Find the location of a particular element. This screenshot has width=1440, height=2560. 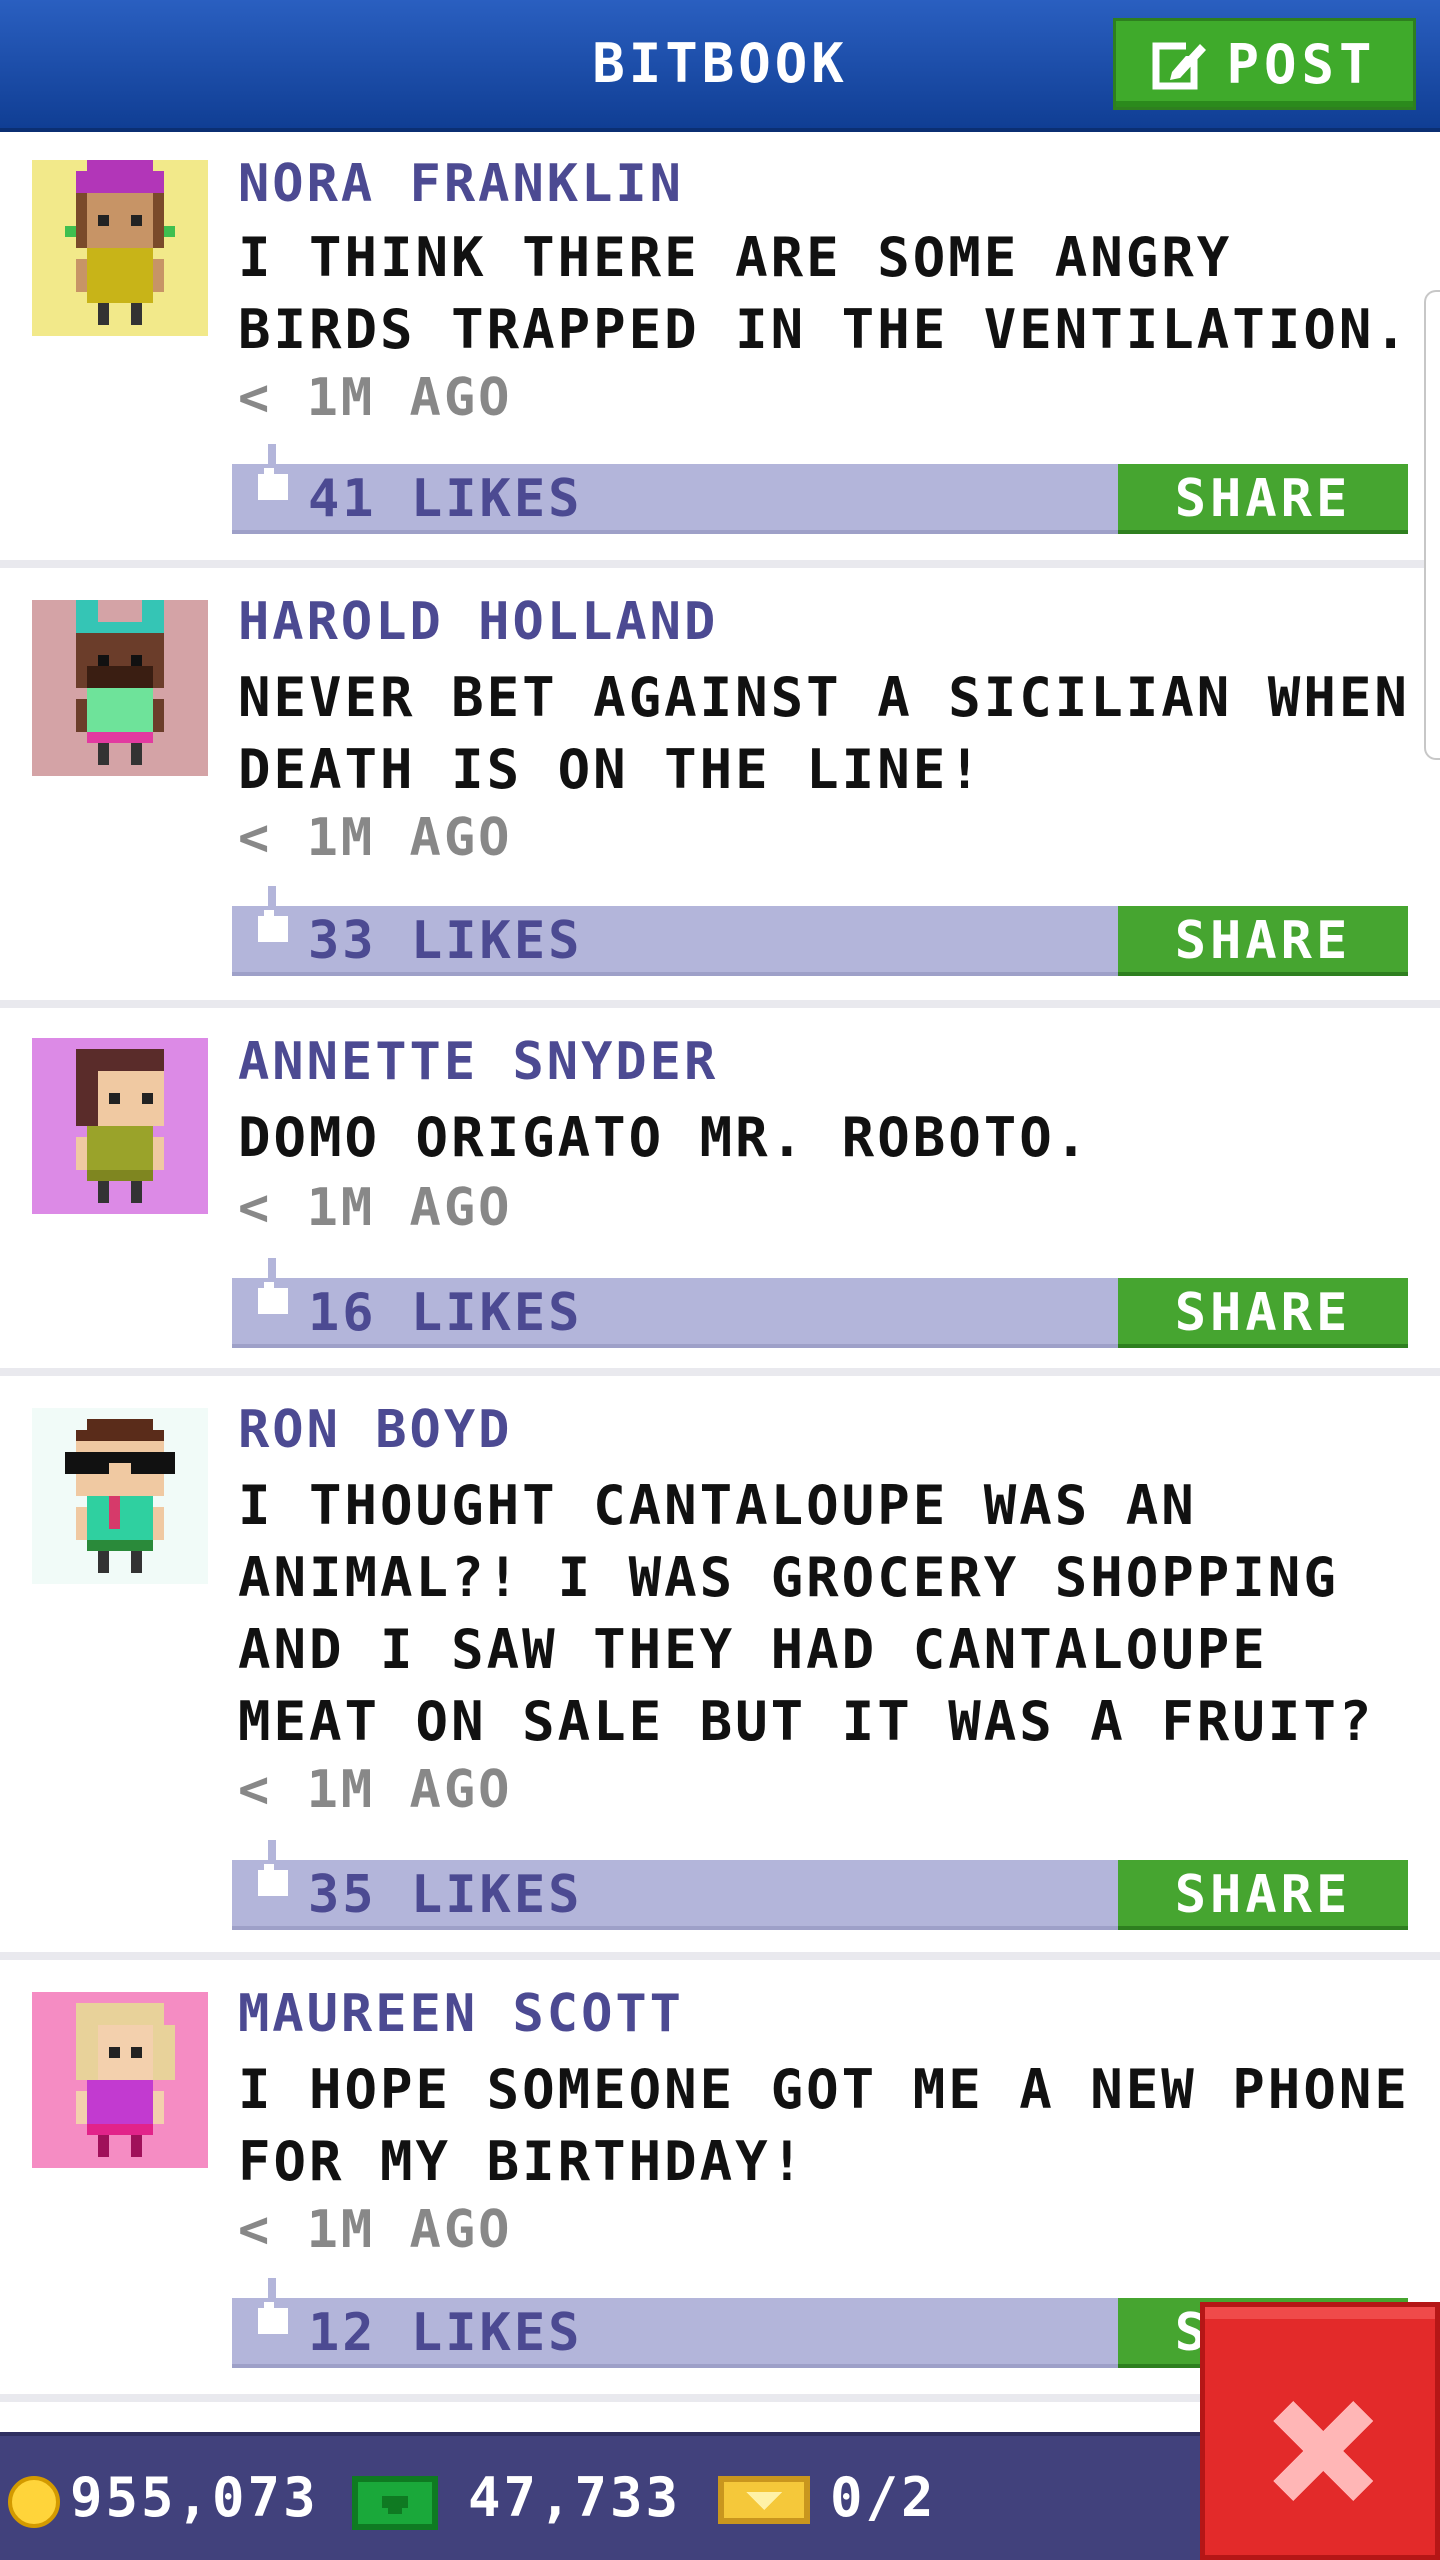

post-author: HAROLD HOLLAND is located at coordinates (478, 622).